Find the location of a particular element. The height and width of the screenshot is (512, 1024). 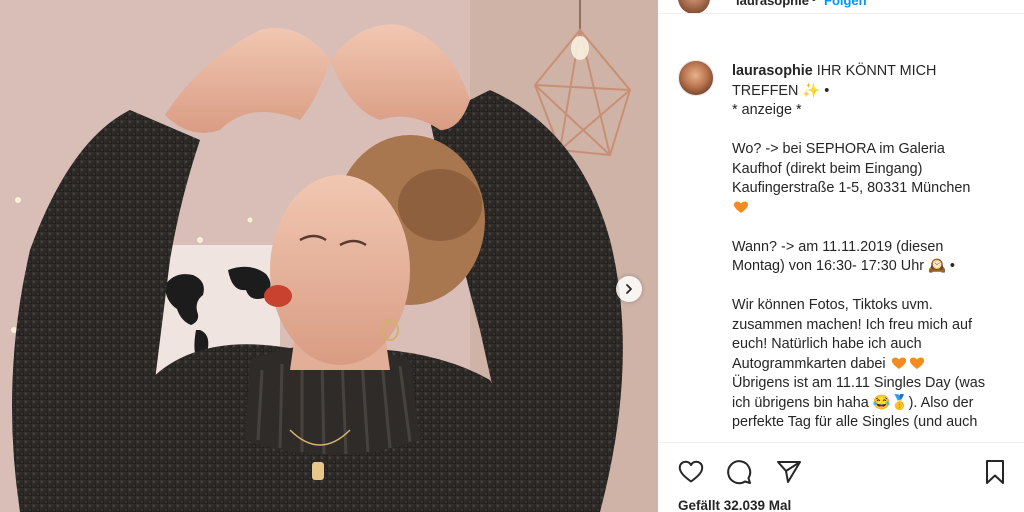

save-button is located at coordinates (995, 472).